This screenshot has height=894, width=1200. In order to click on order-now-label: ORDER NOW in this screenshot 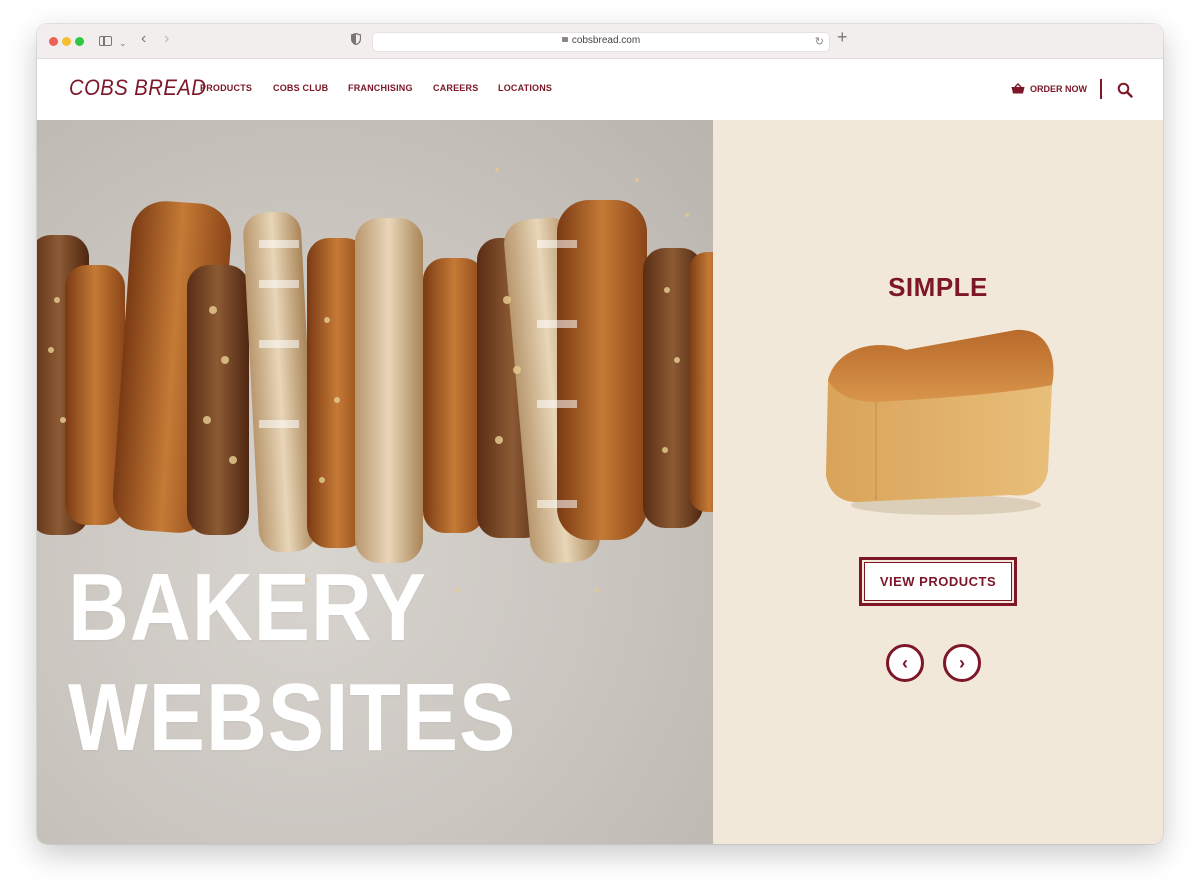, I will do `click(1058, 89)`.